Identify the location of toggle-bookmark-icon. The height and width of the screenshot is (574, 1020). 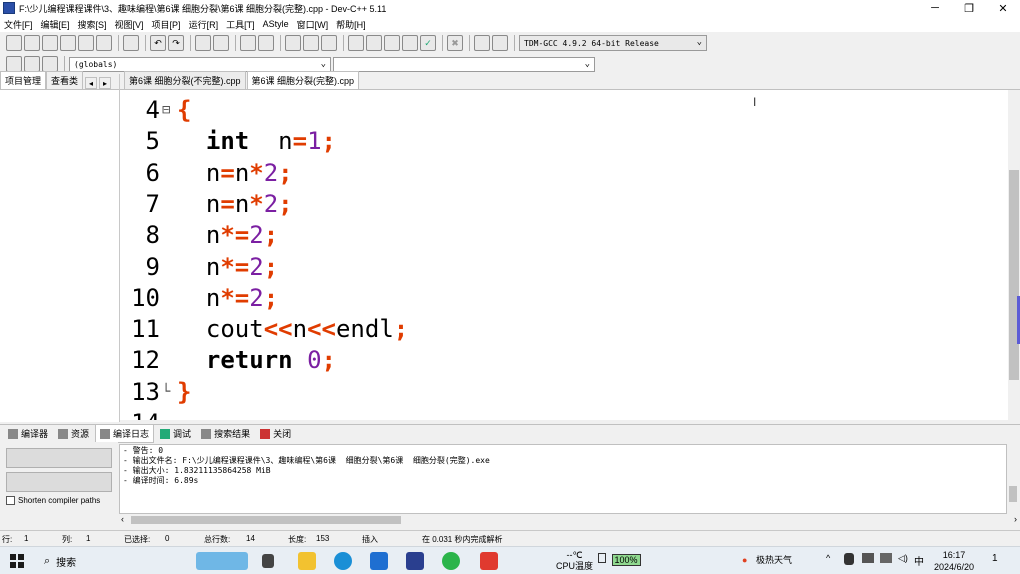
(266, 43).